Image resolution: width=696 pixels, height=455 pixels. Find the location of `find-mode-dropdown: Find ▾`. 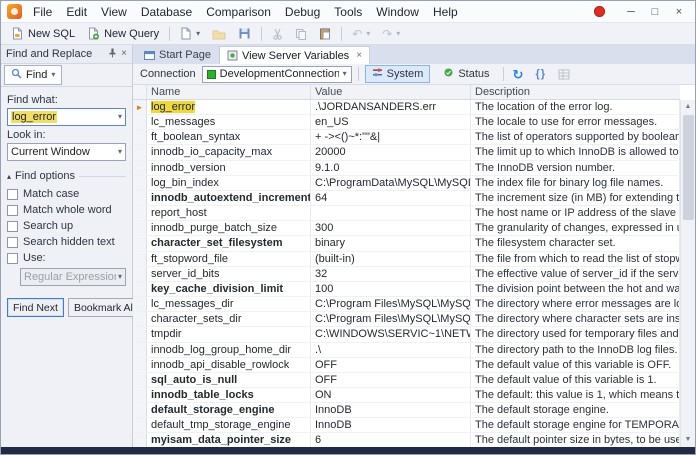

find-mode-dropdown: Find ▾ is located at coordinates (33, 75).